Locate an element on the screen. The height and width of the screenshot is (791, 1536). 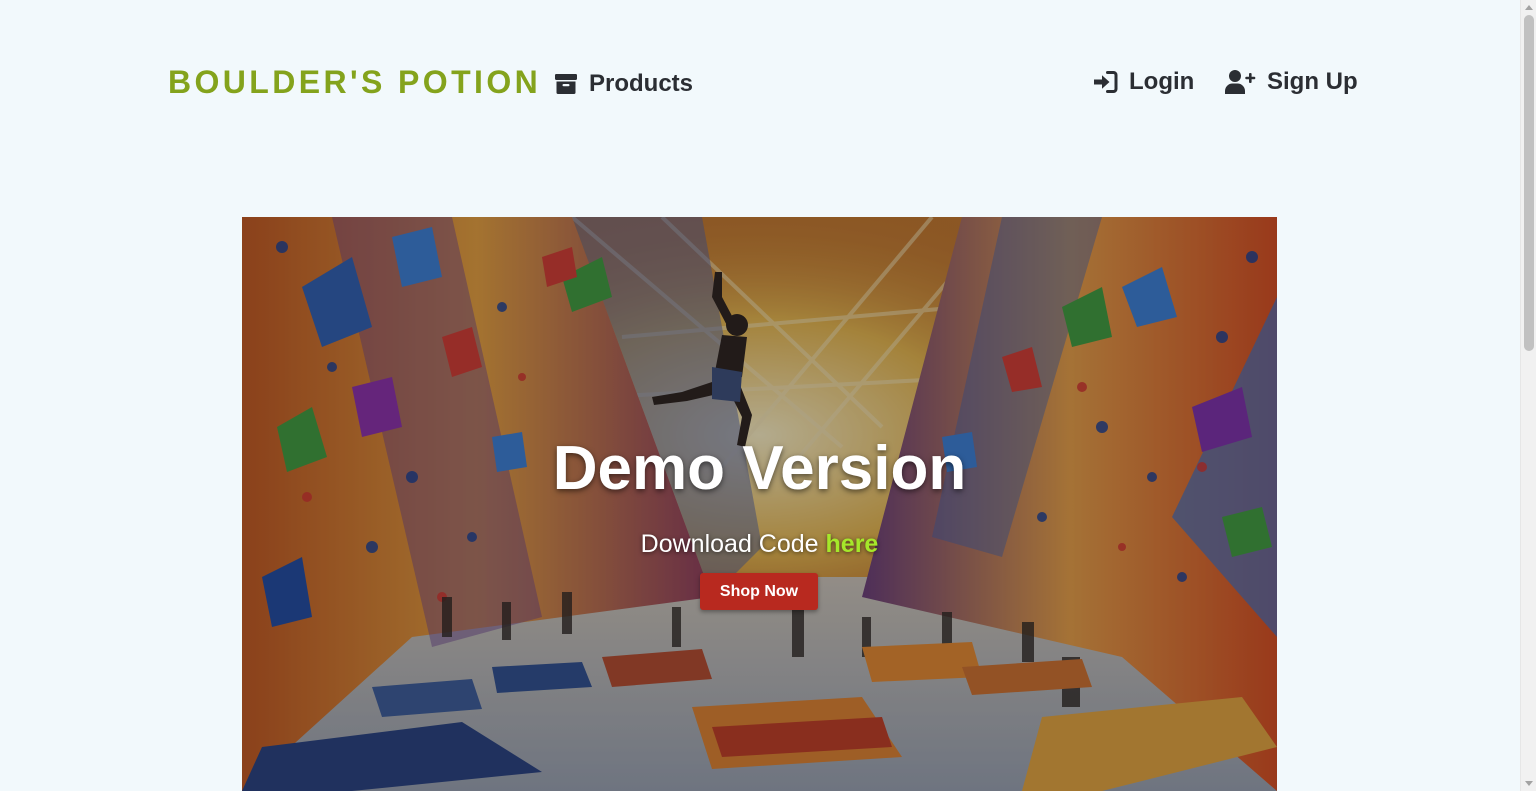
download-code-link: here is located at coordinates (852, 544).